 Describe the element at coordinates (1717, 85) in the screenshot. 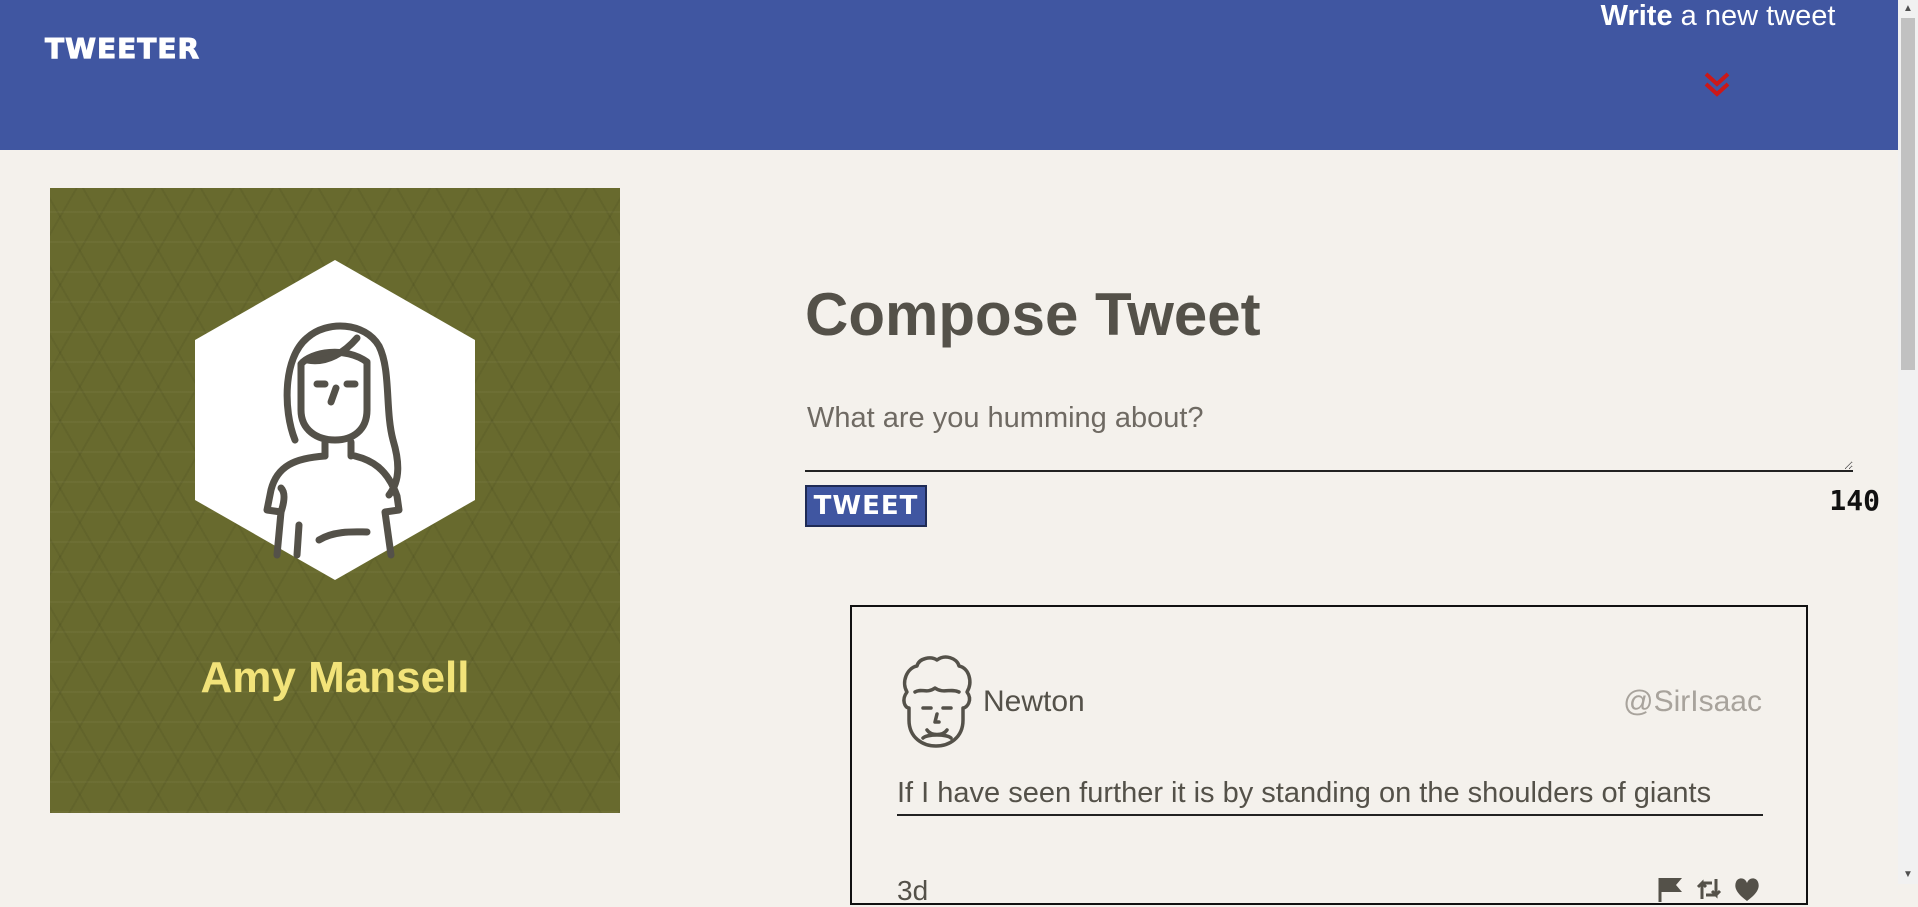

I see `double-chevron-down-icon` at that location.